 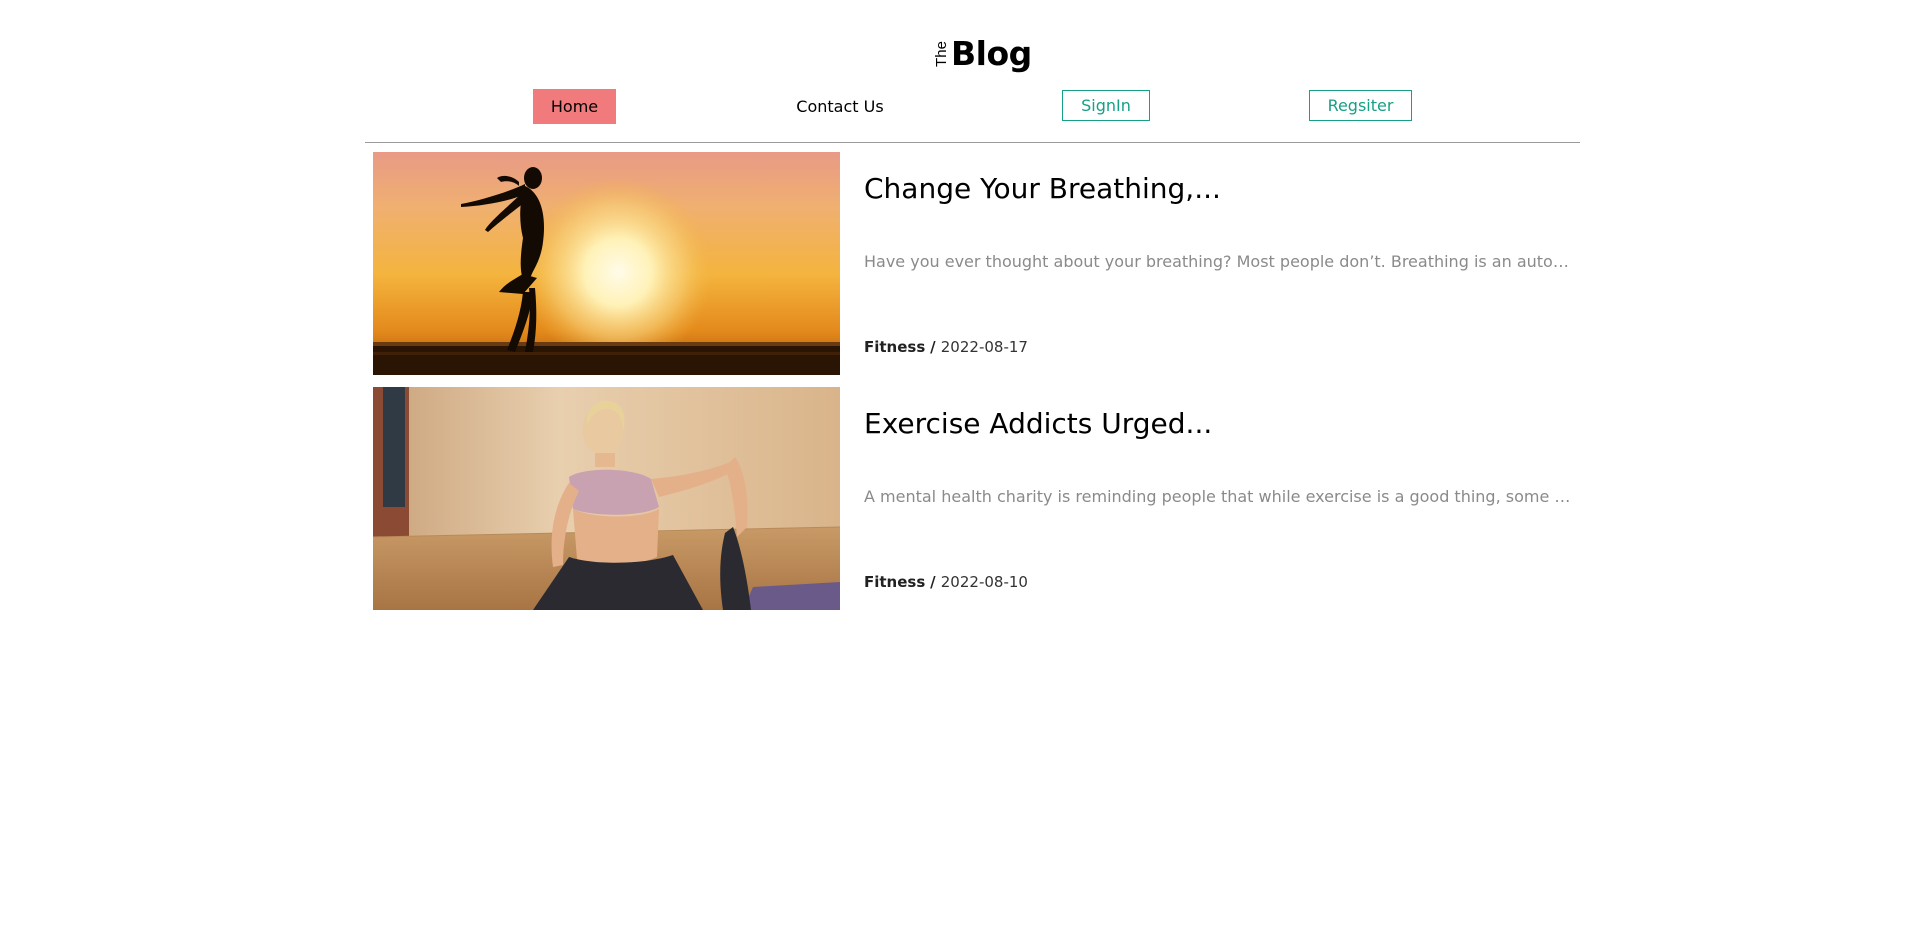 What do you see at coordinates (984, 582) in the screenshot?
I see `post-date: 2022-08-10` at bounding box center [984, 582].